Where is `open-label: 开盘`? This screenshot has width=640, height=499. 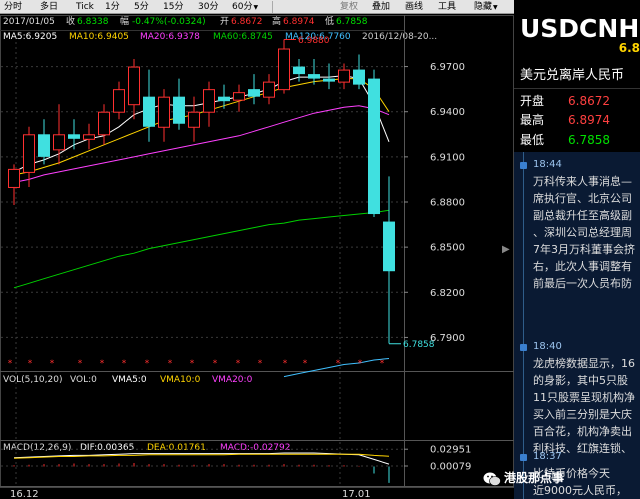 open-label: 开盘 is located at coordinates (532, 101).